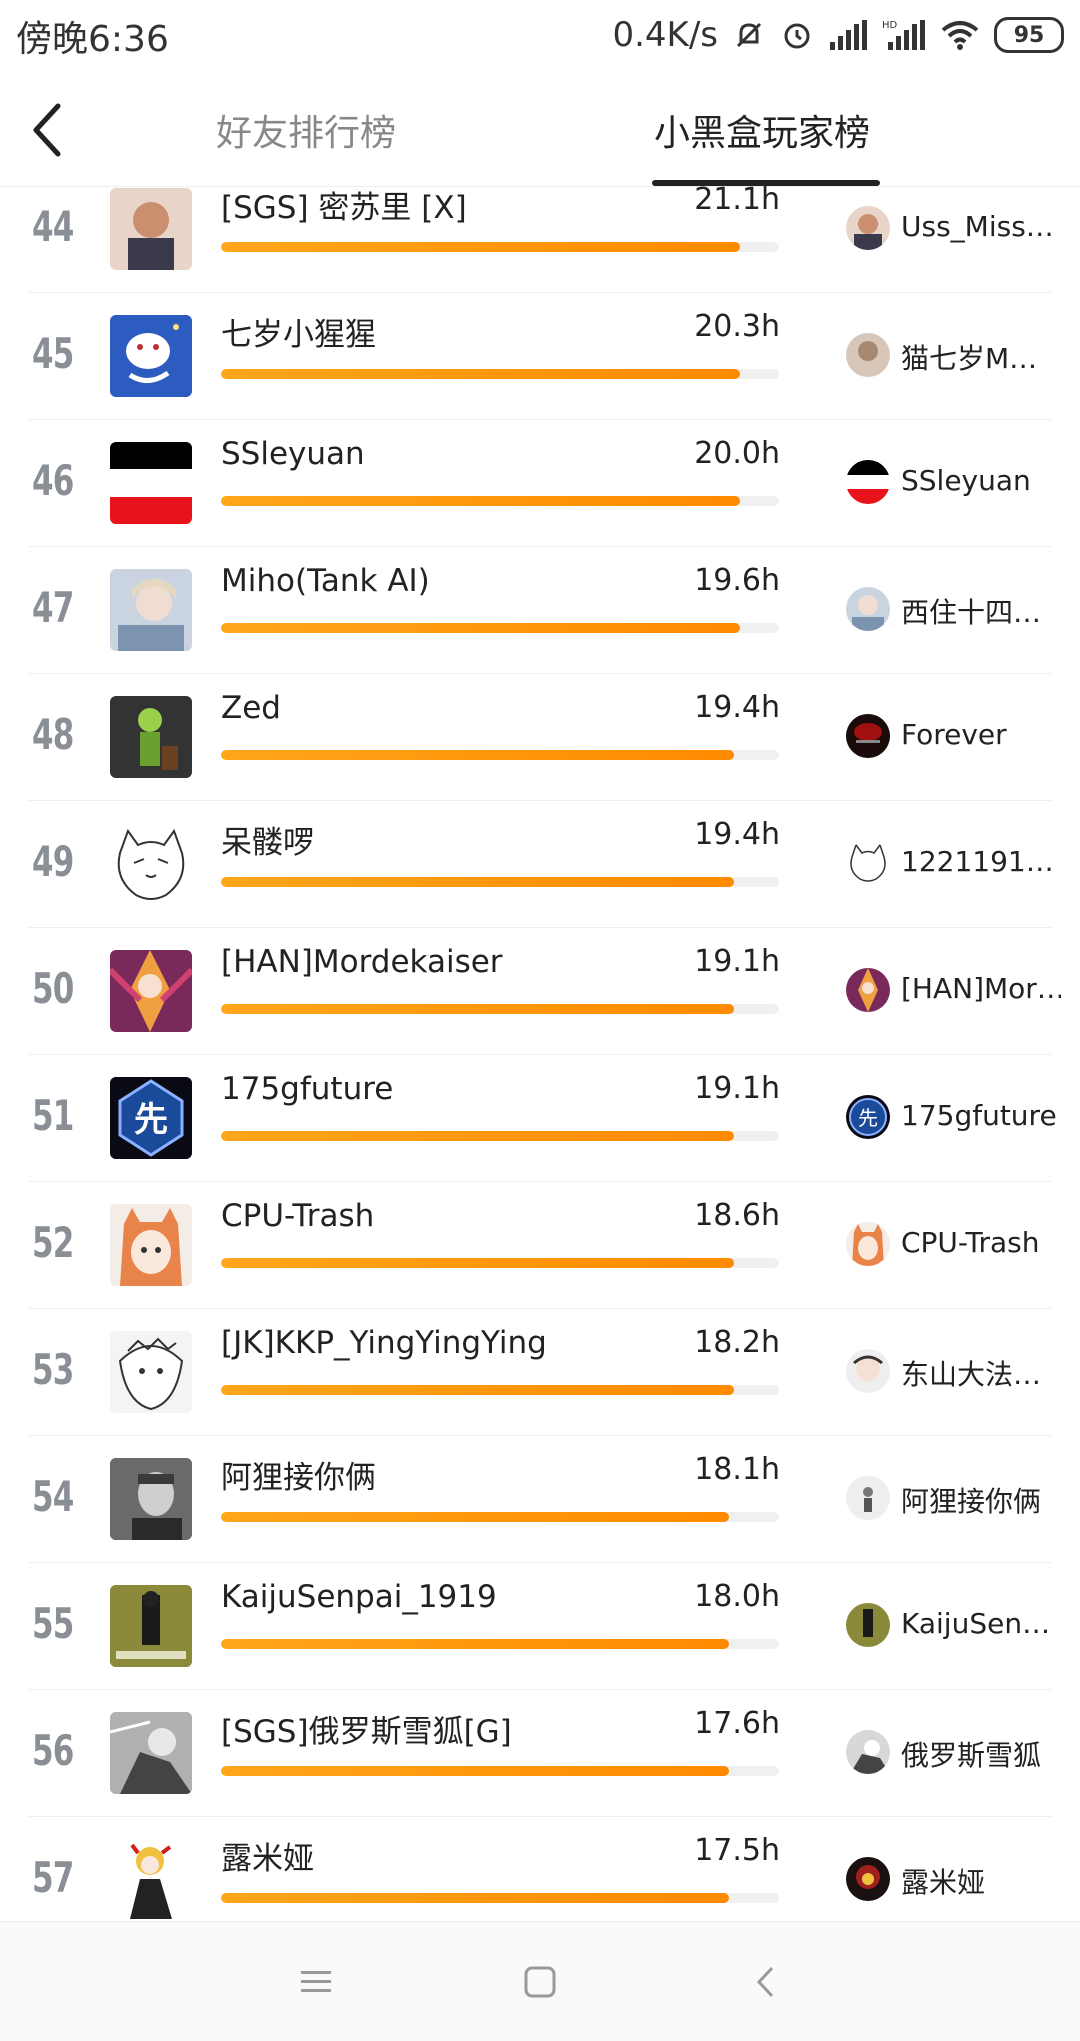 This screenshot has height=2041, width=1080. I want to click on nav-home-button, so click(540, 1982).